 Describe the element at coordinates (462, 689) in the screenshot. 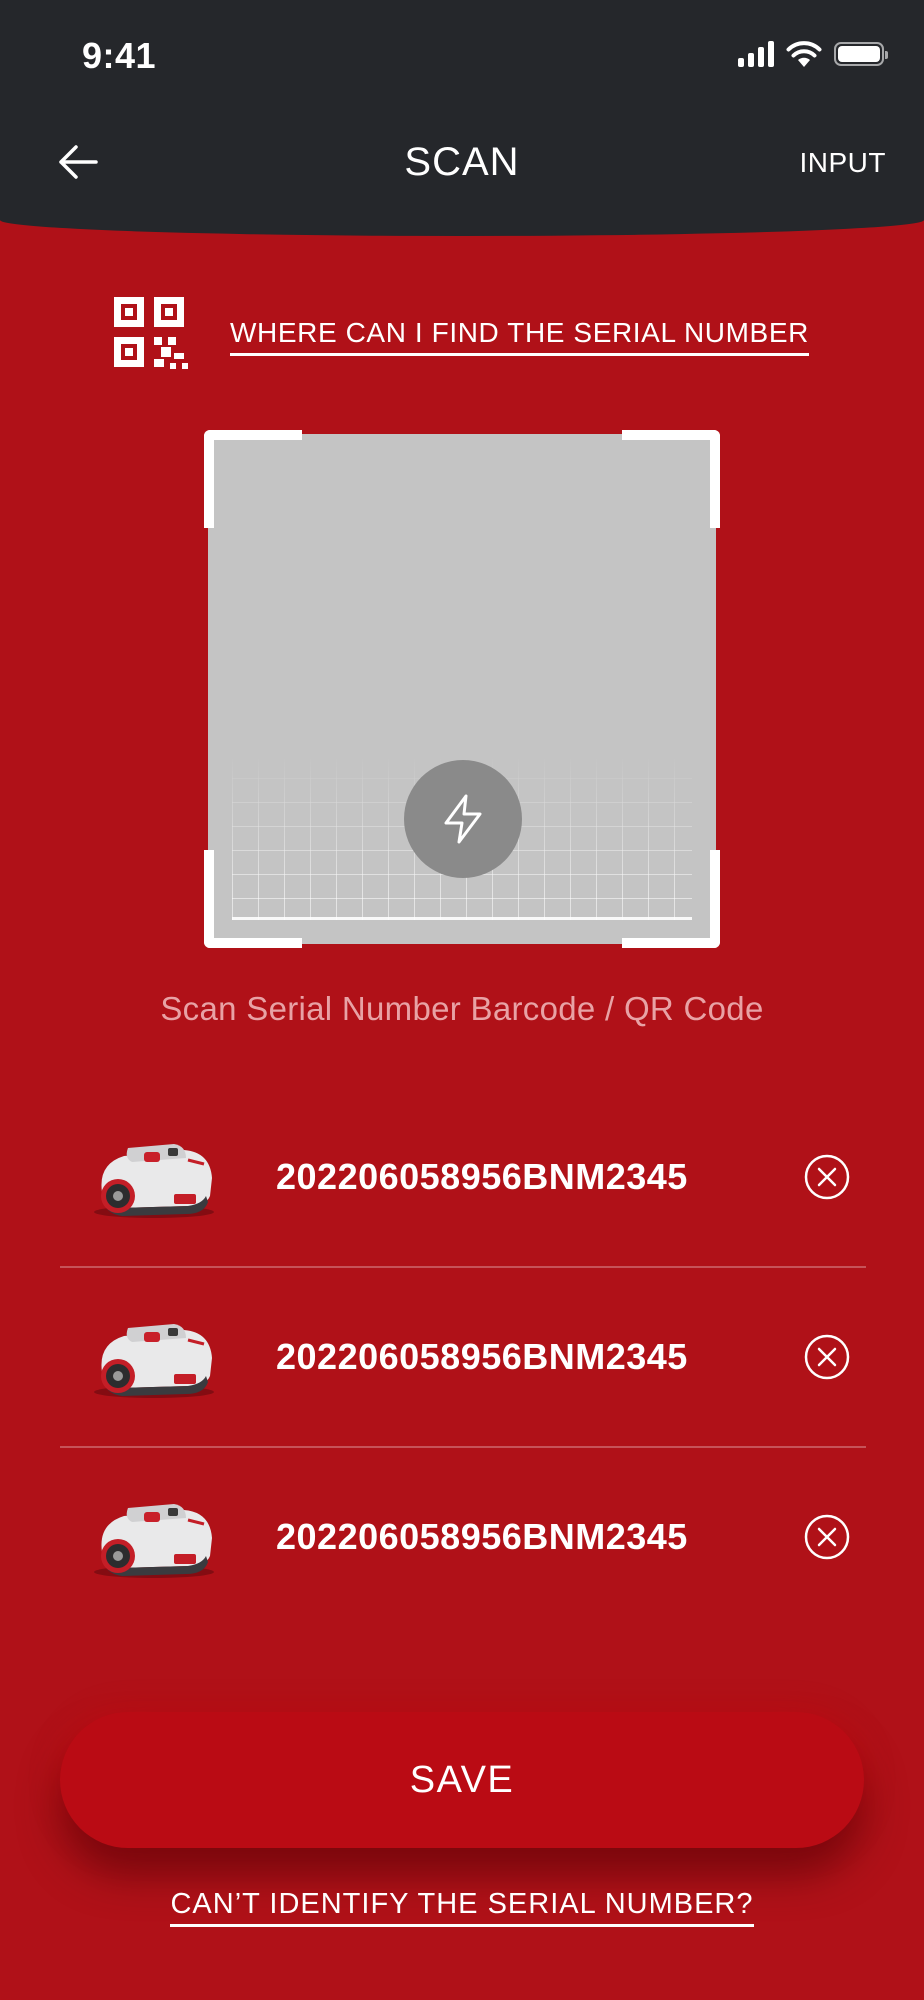

I see `scanner-viewfinder` at that location.